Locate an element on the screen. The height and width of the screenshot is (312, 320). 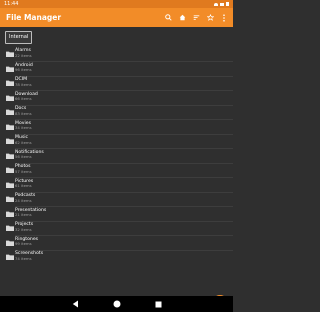
home-icon is located at coordinates (182, 17).